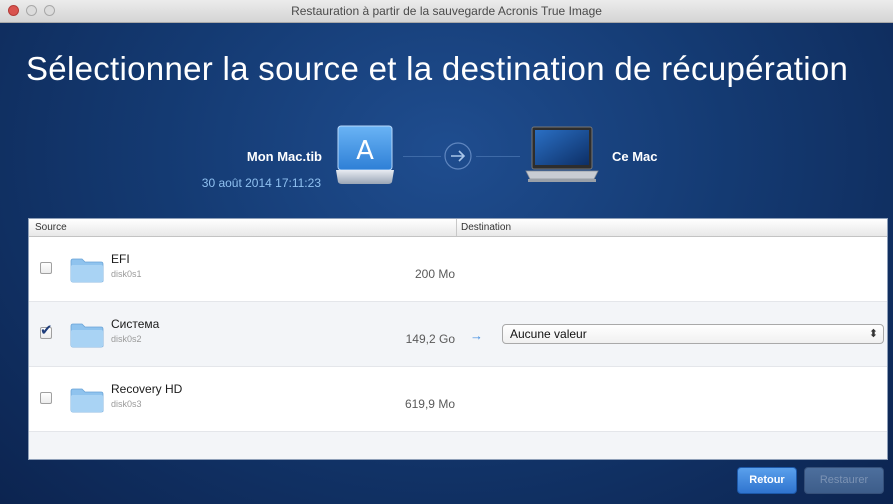 This screenshot has width=893, height=504. What do you see at coordinates (434, 274) in the screenshot?
I see `partition-size: 200 Mo` at bounding box center [434, 274].